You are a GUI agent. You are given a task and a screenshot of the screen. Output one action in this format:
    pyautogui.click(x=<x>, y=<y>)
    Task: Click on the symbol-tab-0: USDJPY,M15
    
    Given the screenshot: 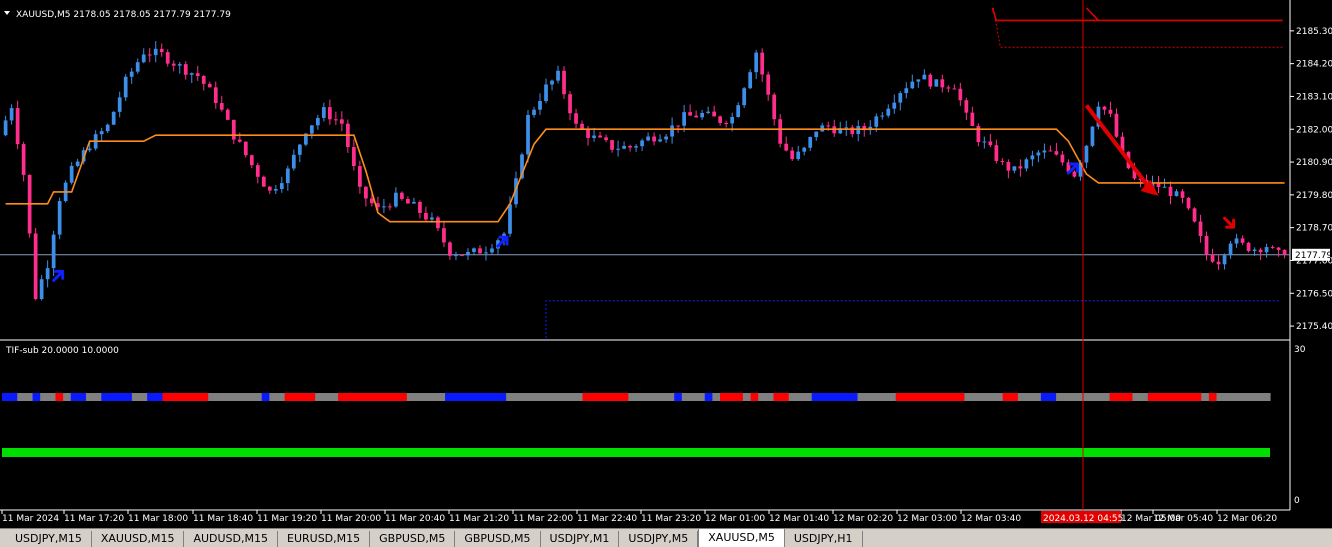 What is the action you would take?
    pyautogui.click(x=49, y=539)
    